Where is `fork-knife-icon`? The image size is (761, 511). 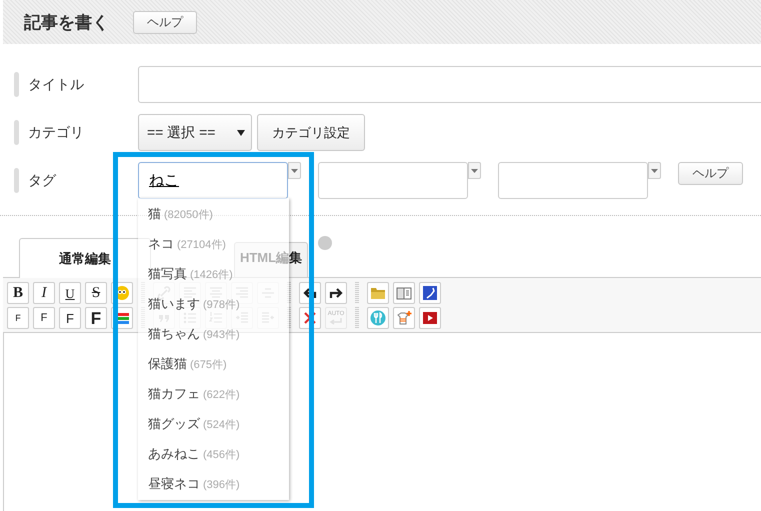
fork-knife-icon is located at coordinates (378, 318).